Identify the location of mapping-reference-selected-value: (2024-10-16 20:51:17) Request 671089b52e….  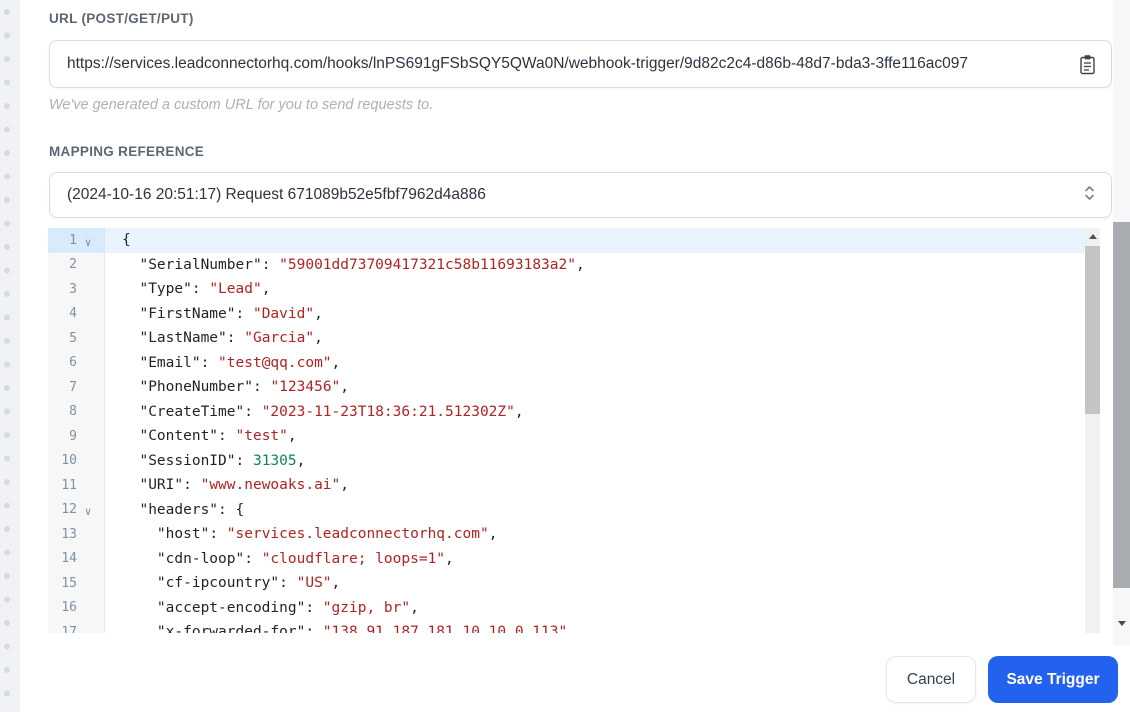
(276, 194).